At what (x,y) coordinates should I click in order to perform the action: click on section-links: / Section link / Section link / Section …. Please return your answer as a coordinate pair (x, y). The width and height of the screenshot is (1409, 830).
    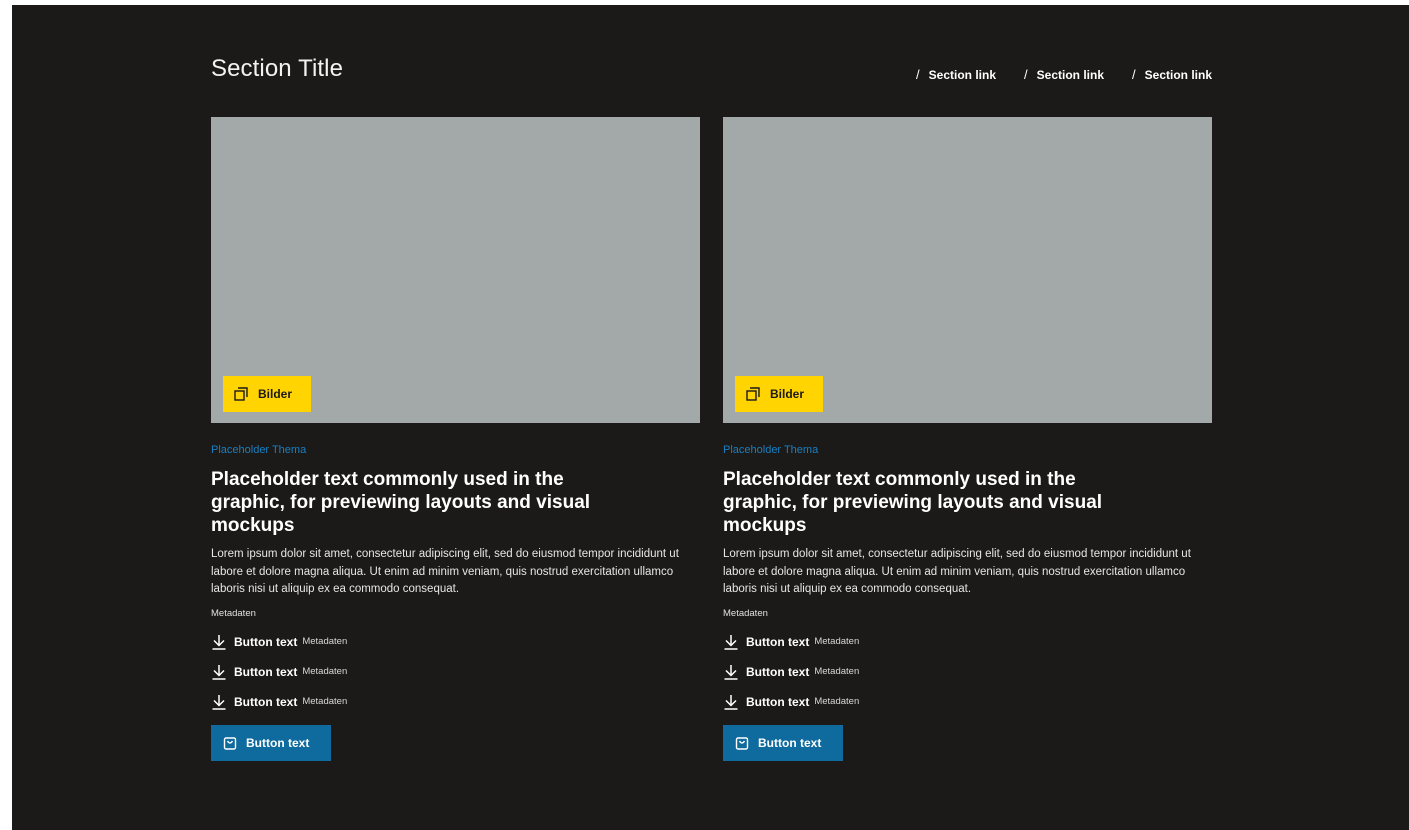
    Looking at the image, I should click on (1064, 74).